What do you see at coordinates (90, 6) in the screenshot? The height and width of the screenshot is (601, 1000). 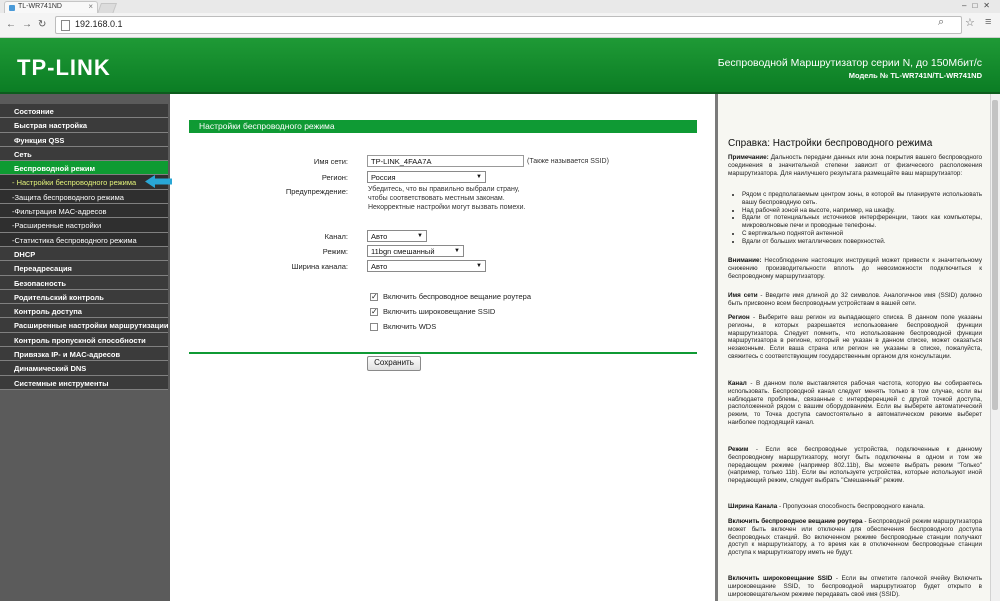 I see `close-tab-icon: ×` at bounding box center [90, 6].